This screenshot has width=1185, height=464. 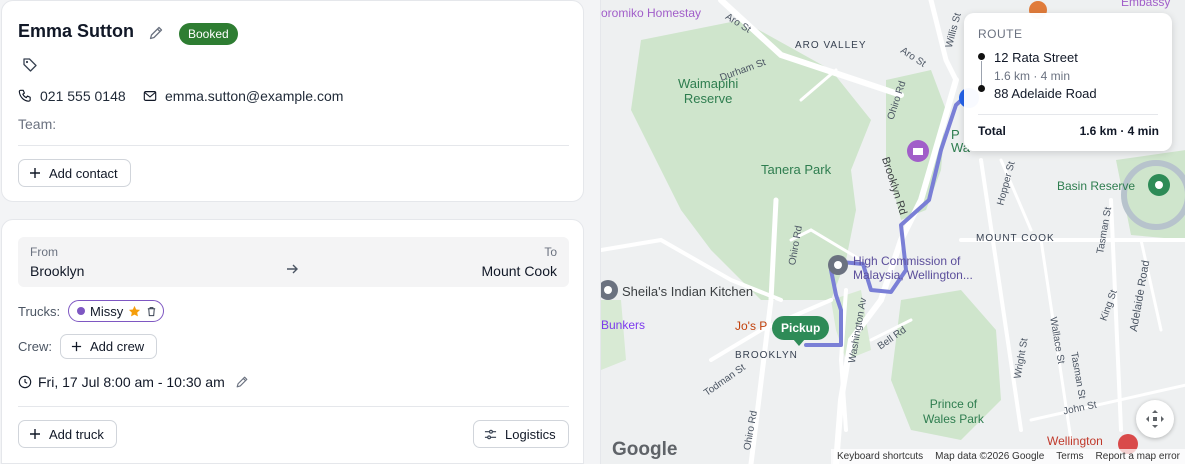 I want to click on datetime-row: Fri, 17 Jul 8:00 am - 10:30 am, so click(x=133, y=382).